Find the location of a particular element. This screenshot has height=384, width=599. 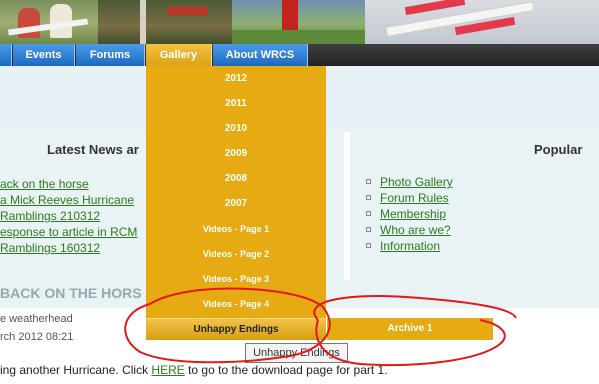

header-photo-runway is located at coordinates (298, 22).